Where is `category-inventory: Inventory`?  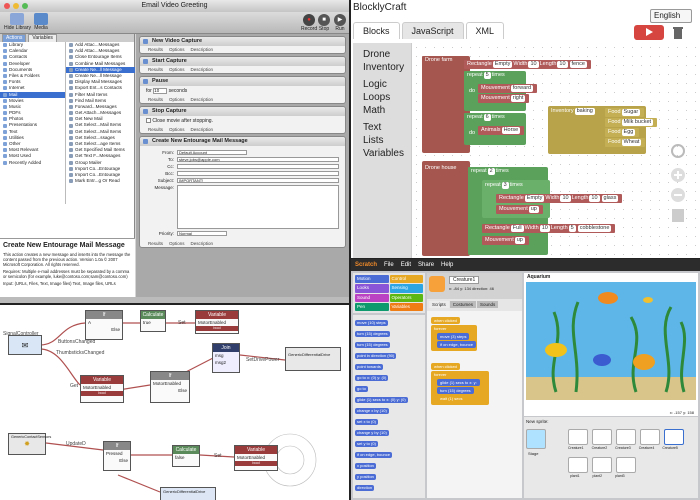
category-inventory: Inventory is located at coordinates (382, 68).